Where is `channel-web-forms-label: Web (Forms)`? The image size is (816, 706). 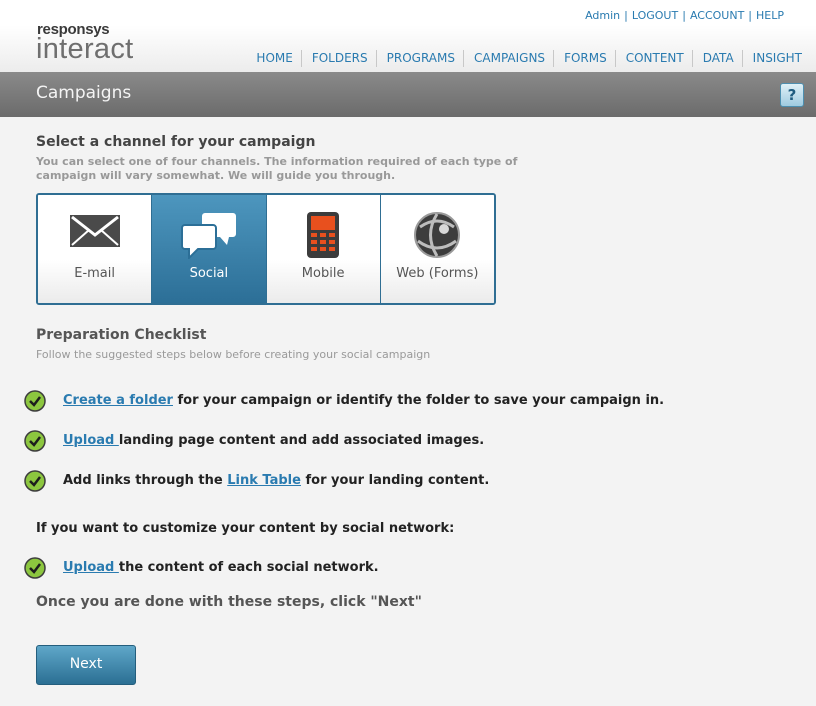 channel-web-forms-label: Web (Forms) is located at coordinates (437, 273).